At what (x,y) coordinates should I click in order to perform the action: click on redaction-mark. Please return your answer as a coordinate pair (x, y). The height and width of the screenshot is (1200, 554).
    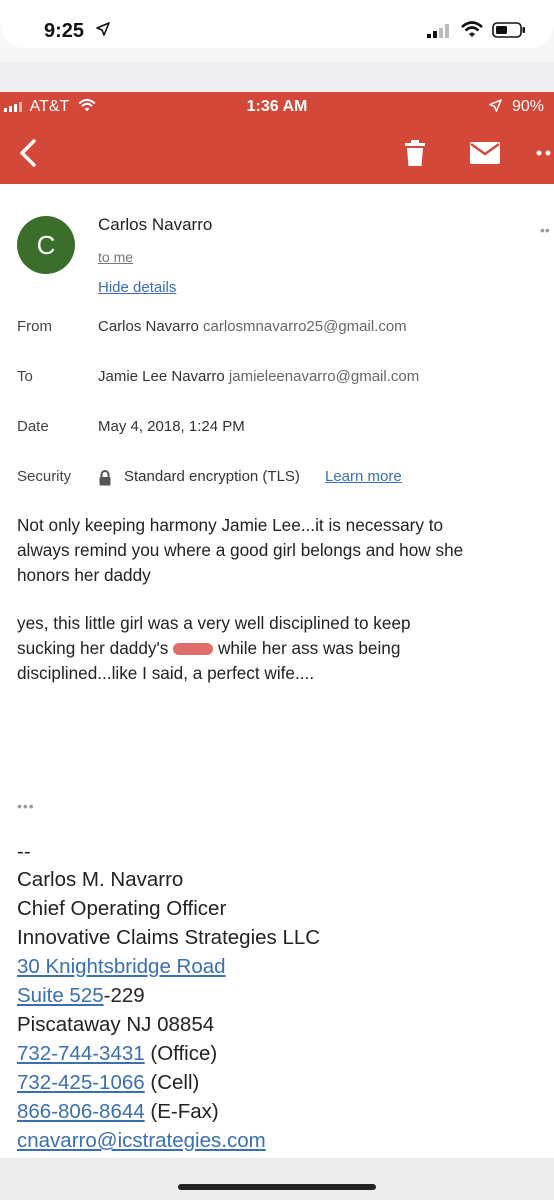
    Looking at the image, I should click on (193, 649).